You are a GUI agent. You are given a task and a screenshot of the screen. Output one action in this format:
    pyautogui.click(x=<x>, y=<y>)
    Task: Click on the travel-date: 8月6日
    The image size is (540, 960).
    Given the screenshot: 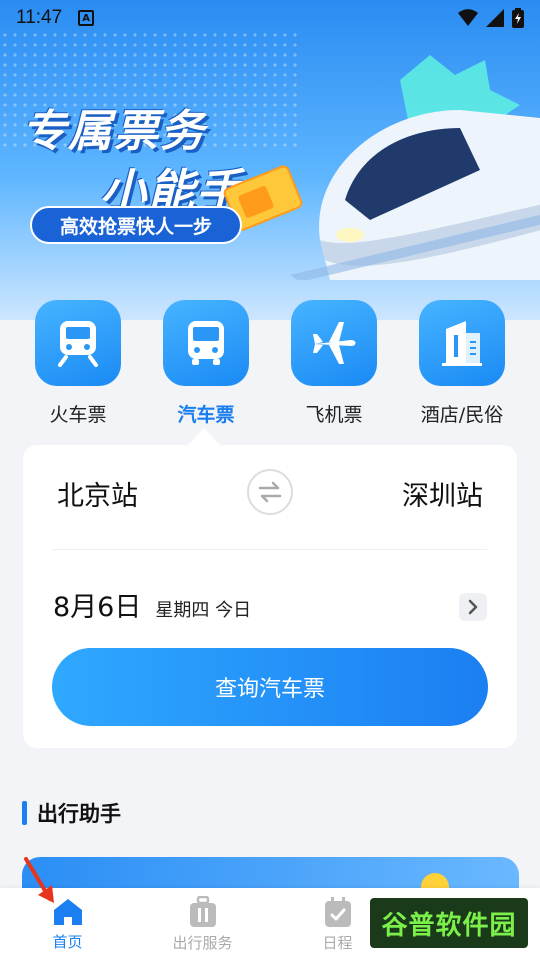 What is the action you would take?
    pyautogui.click(x=97, y=607)
    